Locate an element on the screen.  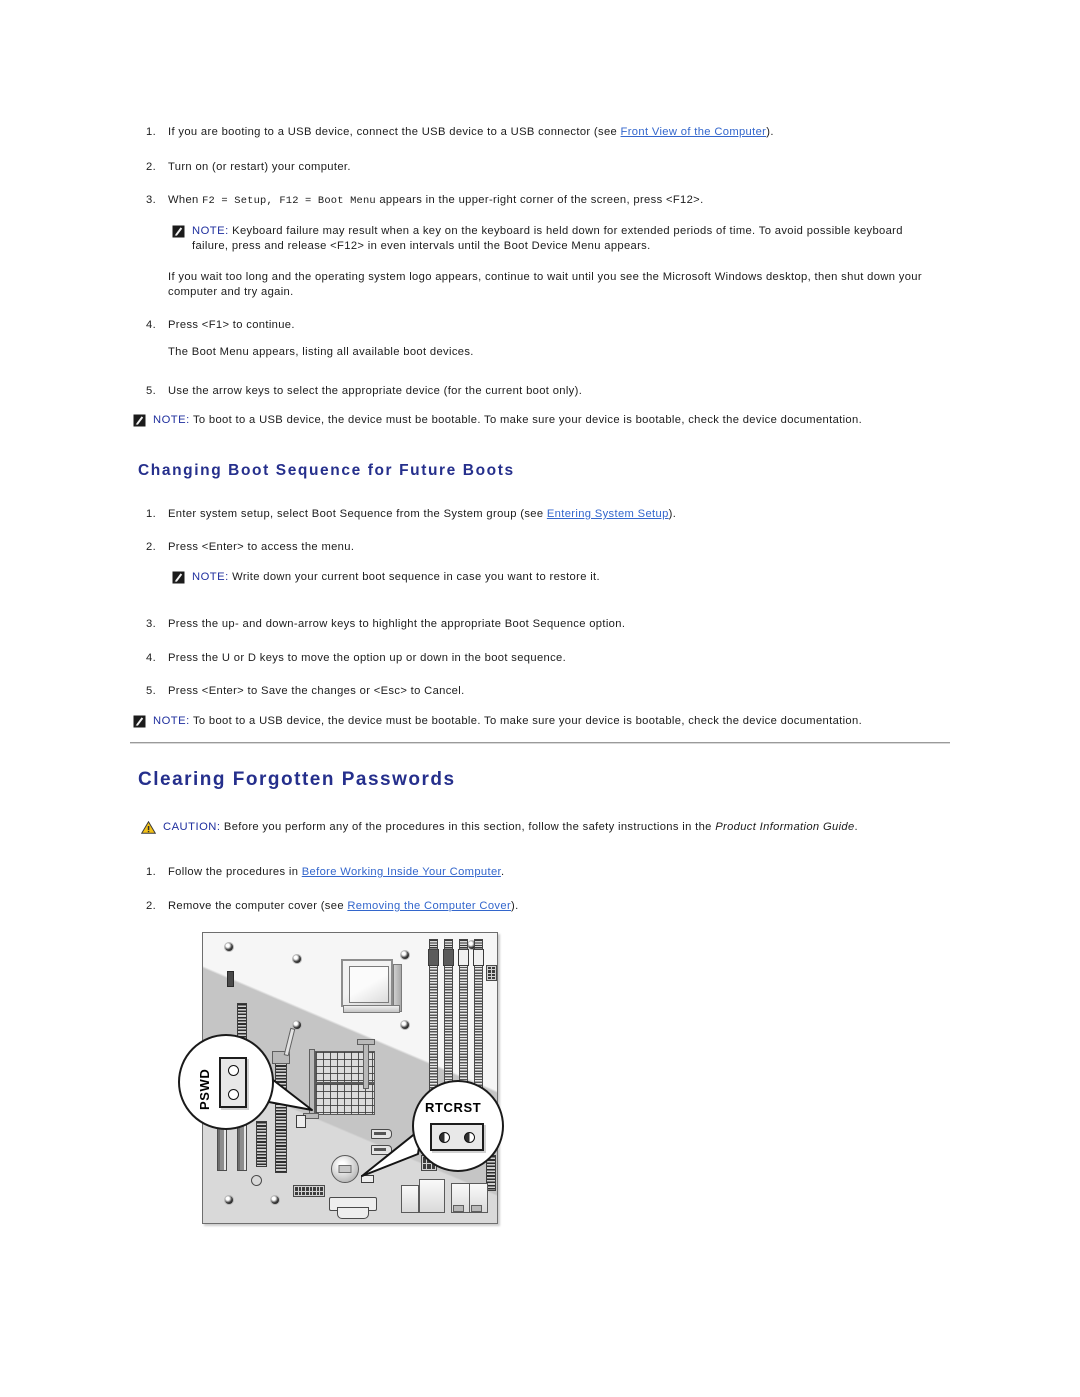
caution-keyword: CAUTION: is located at coordinates (192, 827).